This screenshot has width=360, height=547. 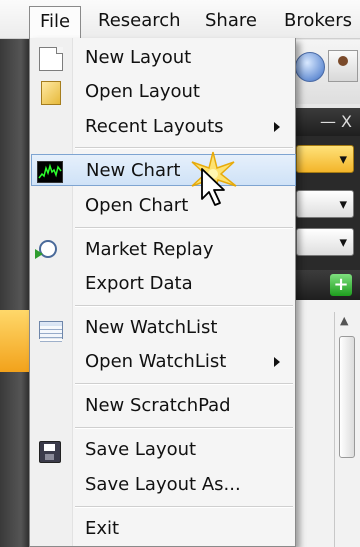 I want to click on menu-brokers: Brokers, so click(x=318, y=20).